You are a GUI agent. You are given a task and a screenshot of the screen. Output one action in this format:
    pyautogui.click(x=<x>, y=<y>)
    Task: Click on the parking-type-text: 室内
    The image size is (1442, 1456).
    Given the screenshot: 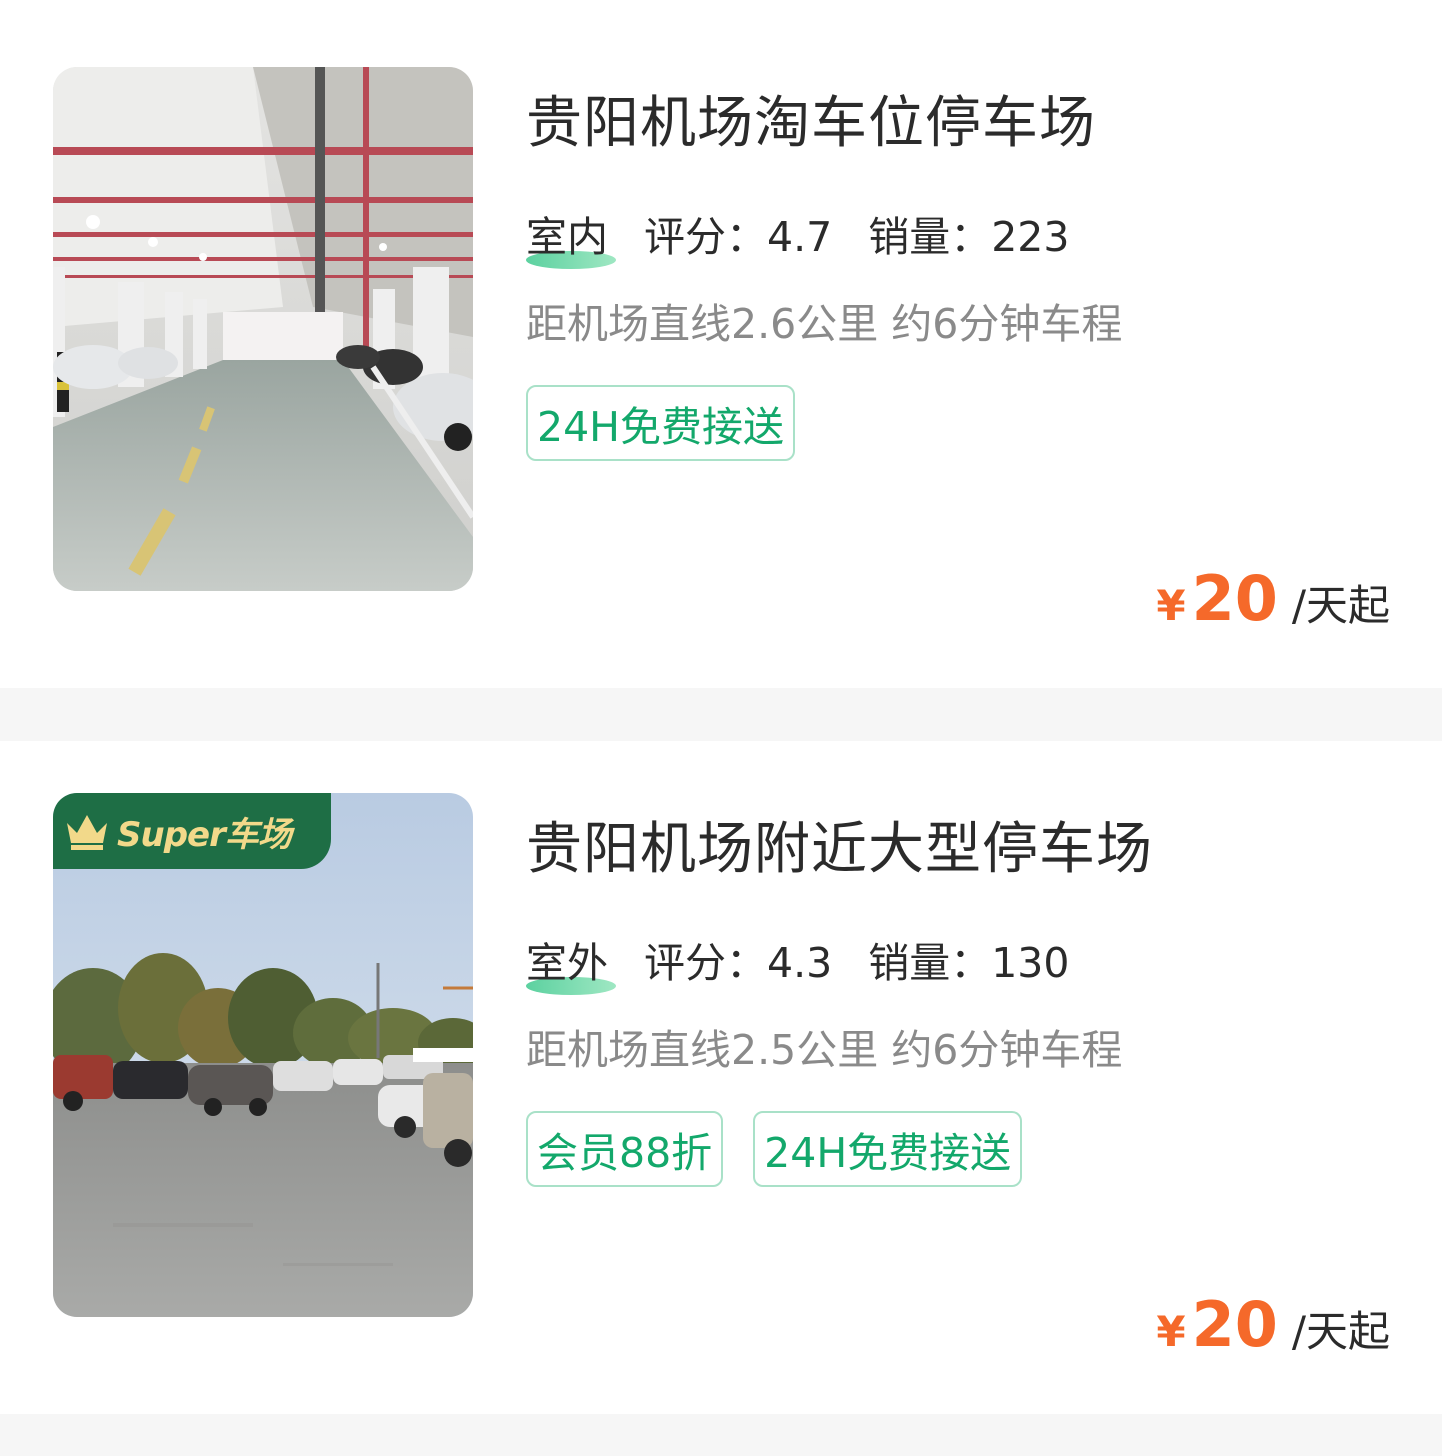 What is the action you would take?
    pyautogui.click(x=567, y=237)
    